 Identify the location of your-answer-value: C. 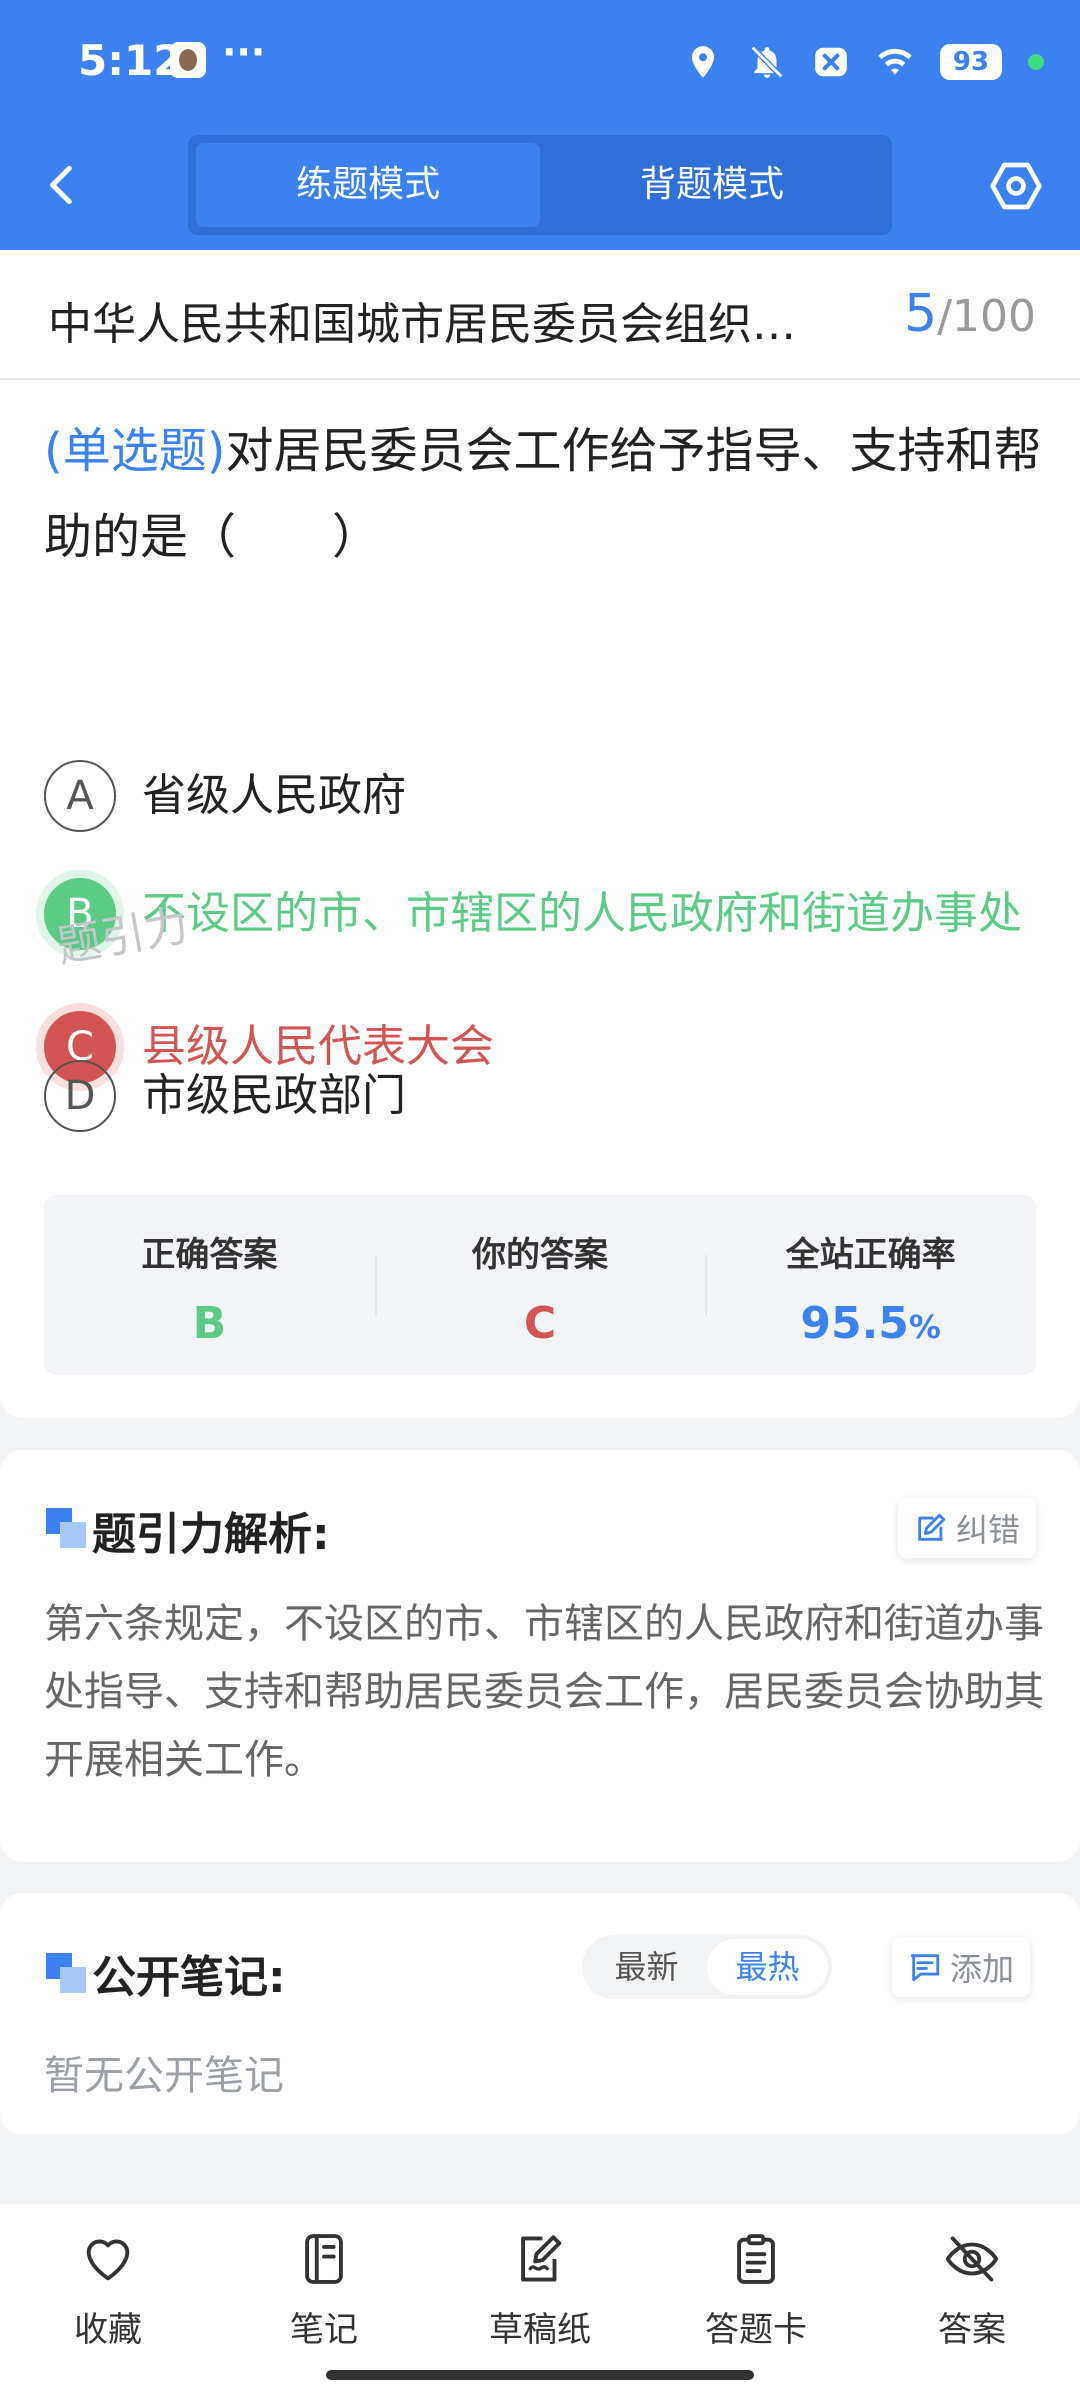
(540, 1323).